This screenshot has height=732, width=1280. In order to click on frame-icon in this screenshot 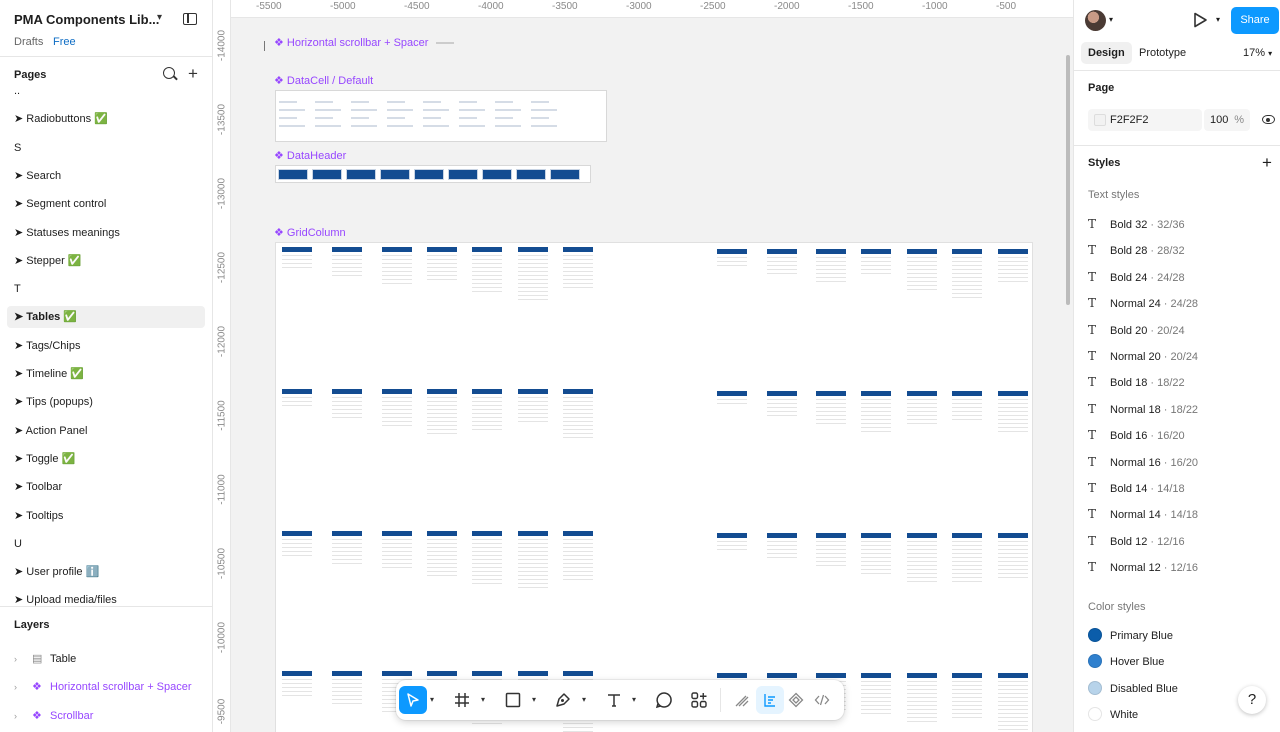, I will do `click(462, 700)`.